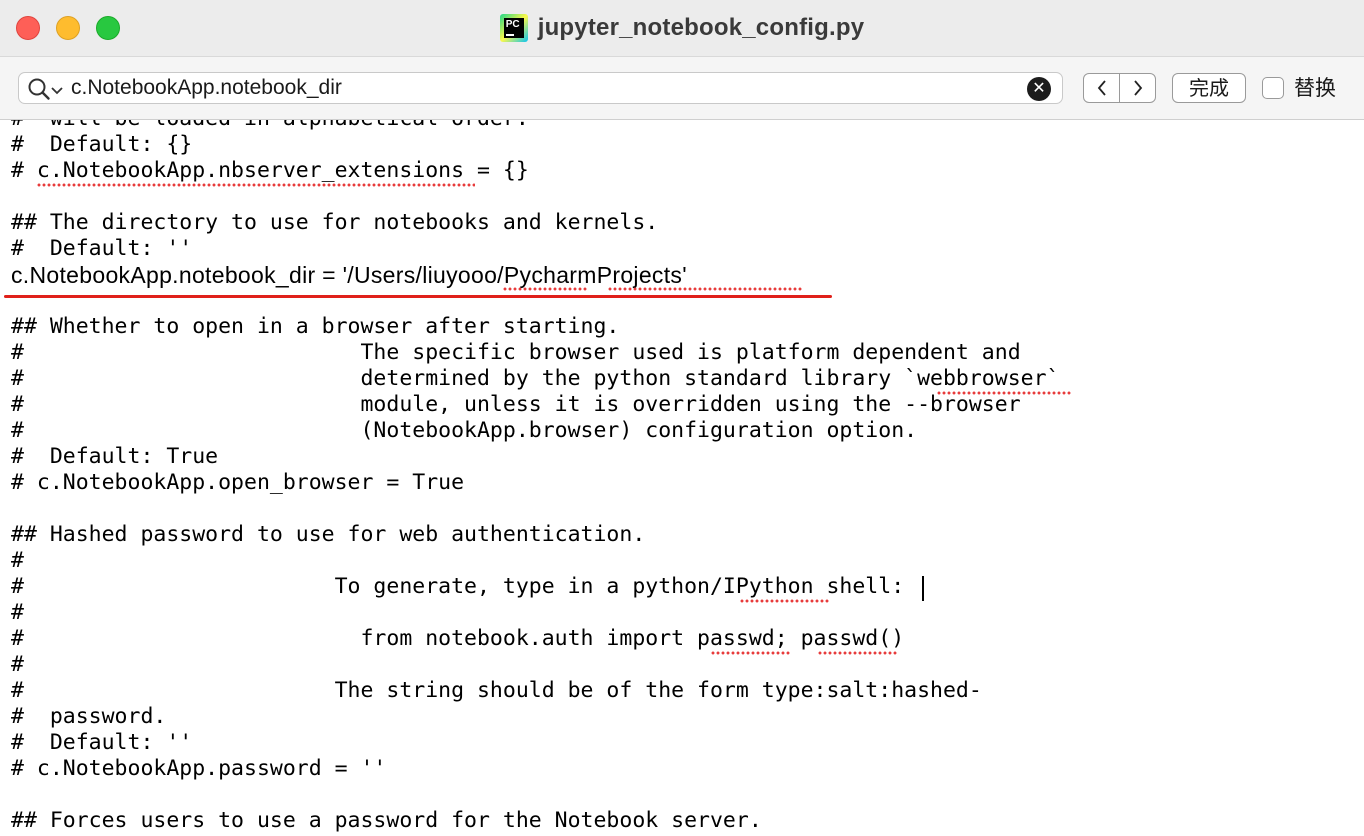 Image resolution: width=1364 pixels, height=836 pixels. I want to click on title-bar: PC jupyter_notebook_config.py, so click(682, 28).